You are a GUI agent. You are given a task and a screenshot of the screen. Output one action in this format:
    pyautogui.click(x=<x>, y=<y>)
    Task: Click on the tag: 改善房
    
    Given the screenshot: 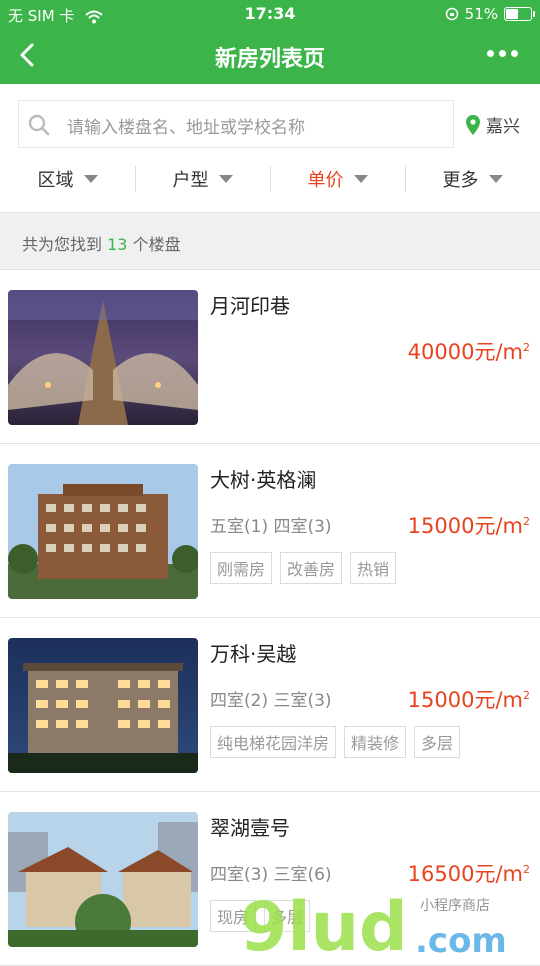 What is the action you would take?
    pyautogui.click(x=311, y=568)
    